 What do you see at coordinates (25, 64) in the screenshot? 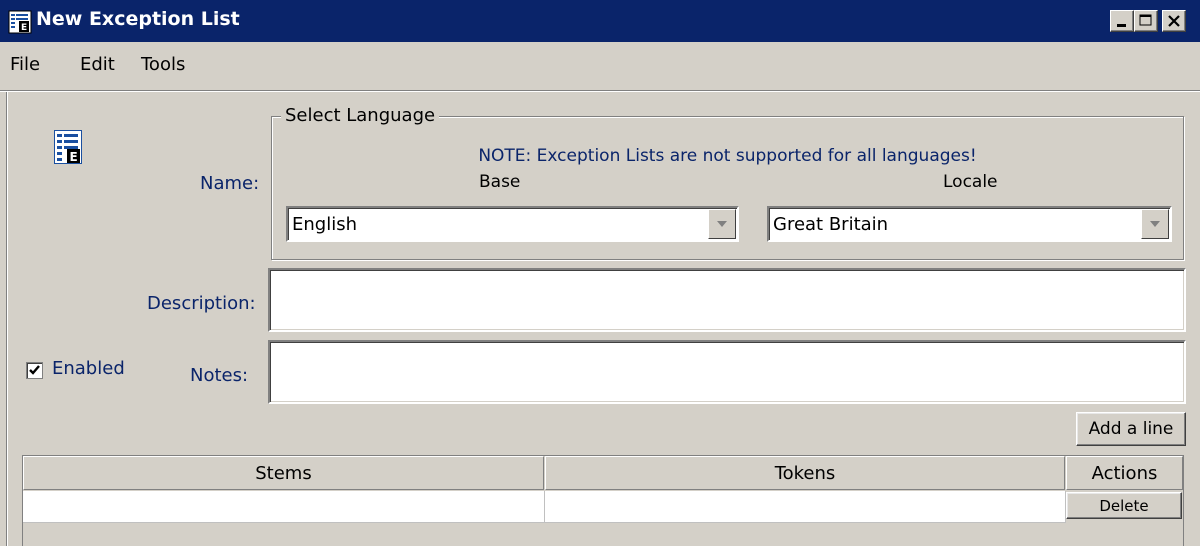
I see `menu-file: File` at bounding box center [25, 64].